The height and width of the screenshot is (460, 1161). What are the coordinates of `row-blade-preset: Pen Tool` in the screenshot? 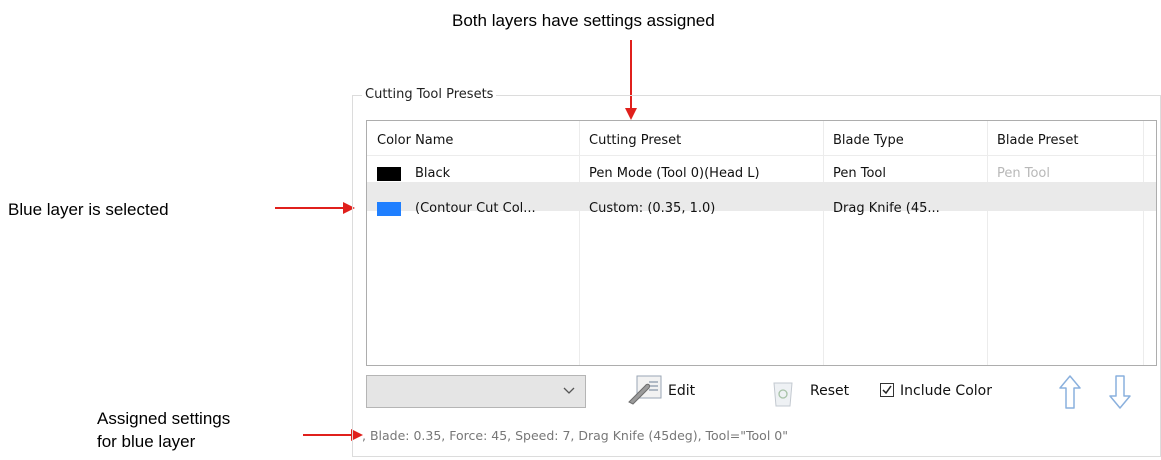 It's located at (1023, 173).